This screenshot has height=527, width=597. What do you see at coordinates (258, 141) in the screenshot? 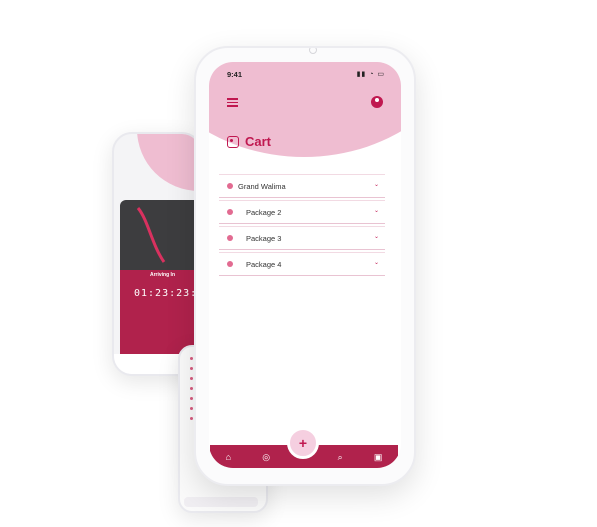
I see `page-title-text: Cart` at bounding box center [258, 141].